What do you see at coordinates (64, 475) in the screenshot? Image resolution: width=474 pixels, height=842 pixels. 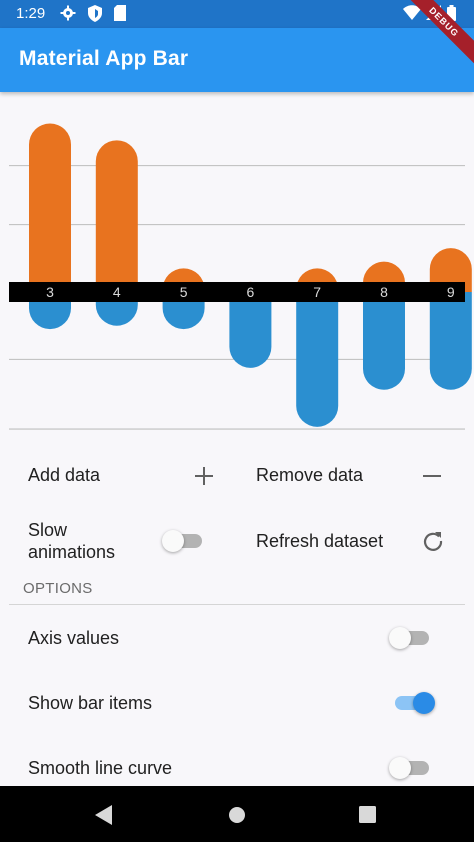 I see `add-data-label: Add data` at bounding box center [64, 475].